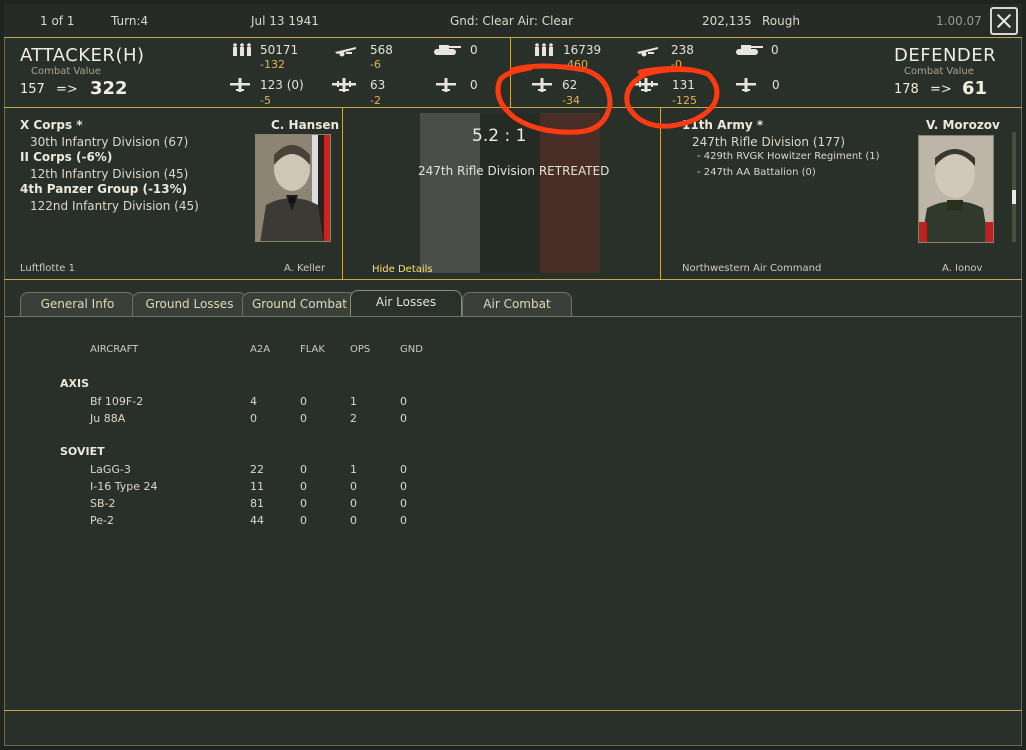 This screenshot has height=750, width=1026. Describe the element at coordinates (963, 125) in the screenshot. I see `defender-commander: V. Morozov` at that location.